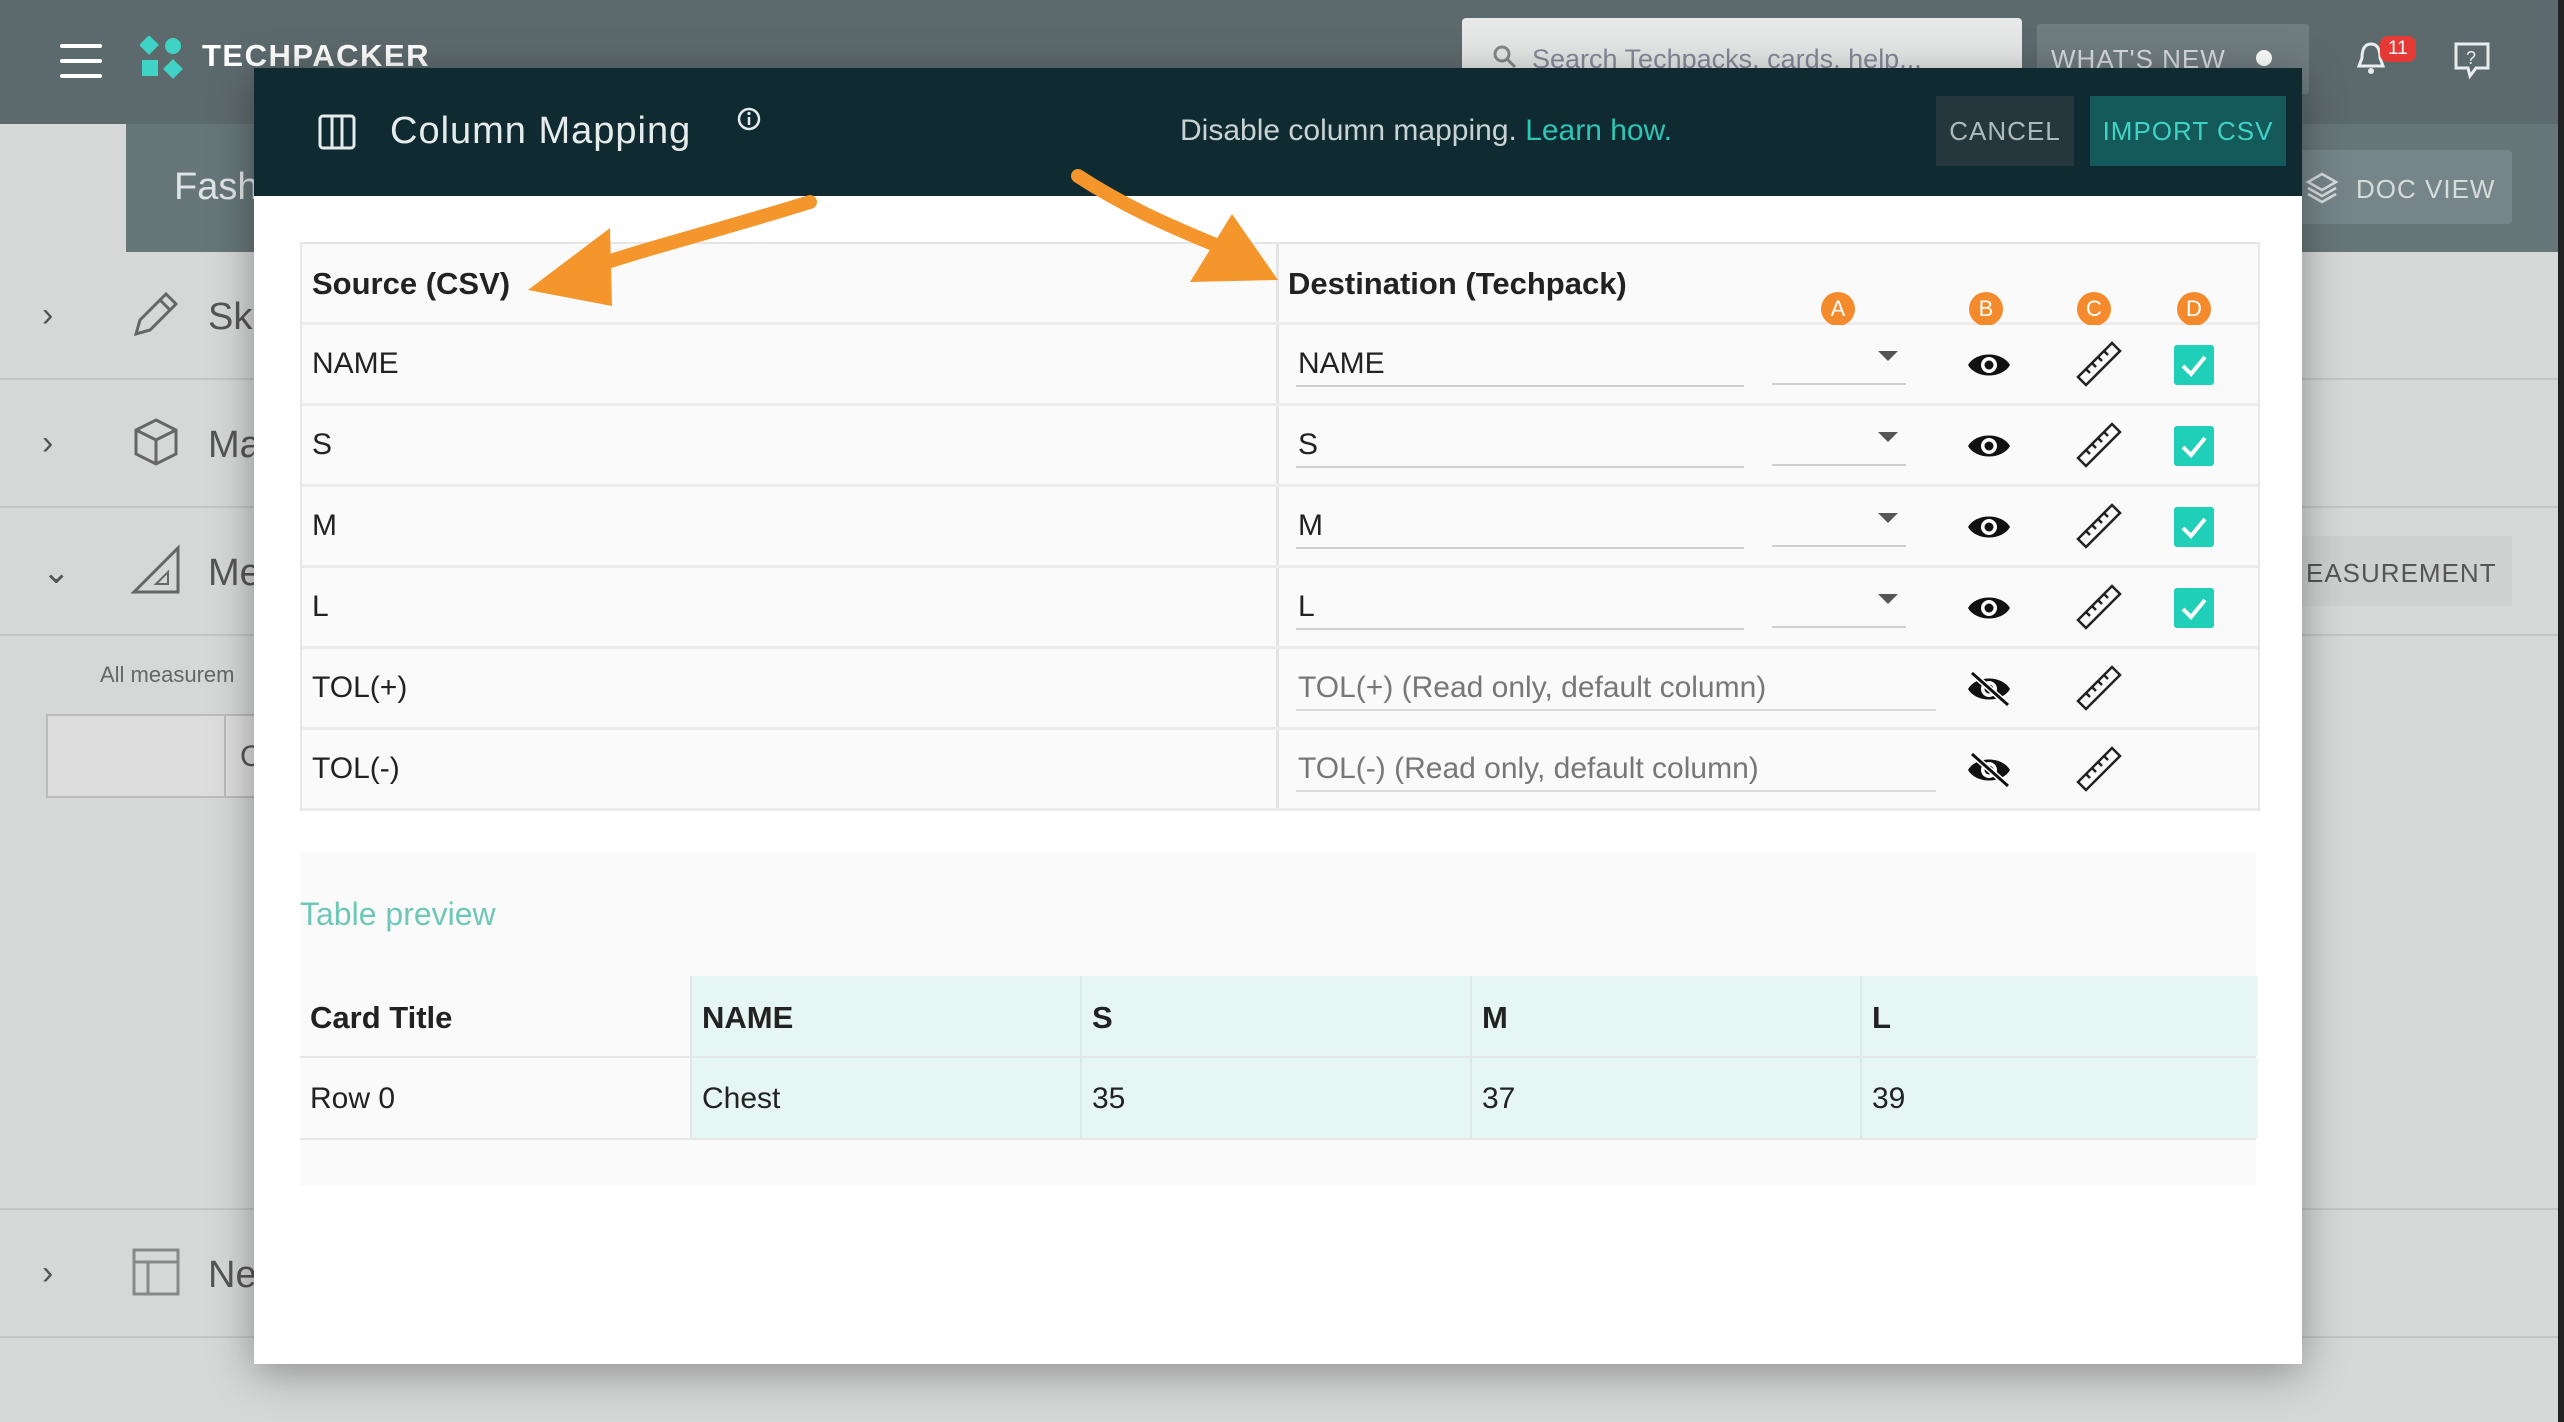 Image resolution: width=2564 pixels, height=1422 pixels. I want to click on annotation-arrows, so click(903, 237).